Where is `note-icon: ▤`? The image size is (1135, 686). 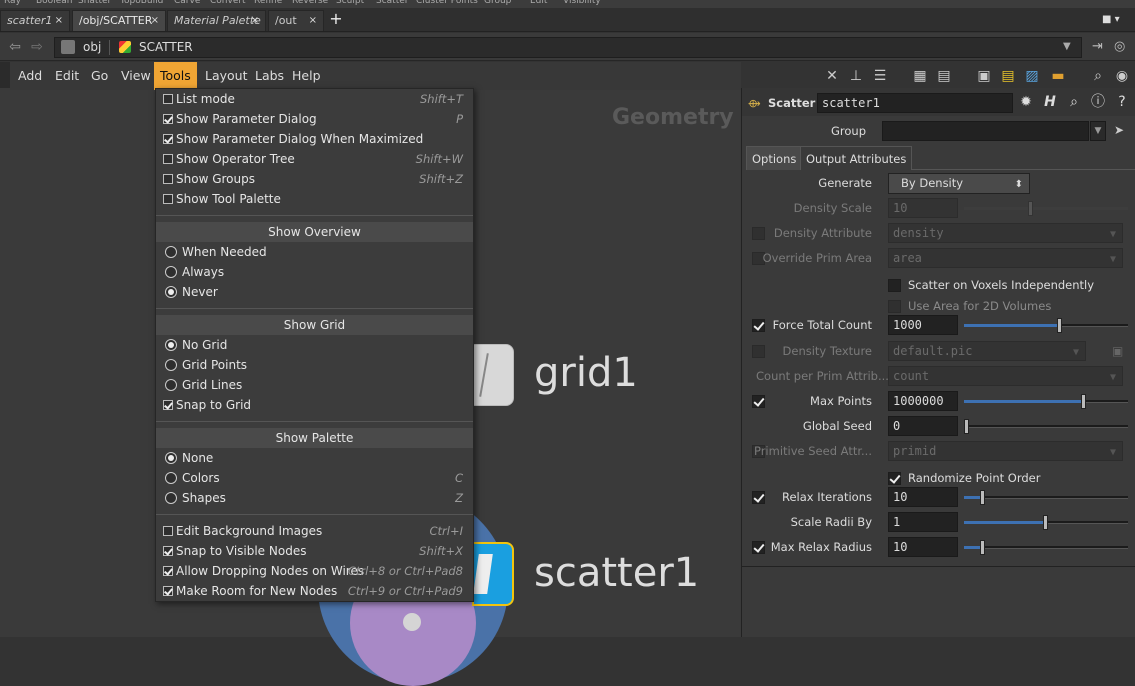 note-icon: ▤ is located at coordinates (1008, 76).